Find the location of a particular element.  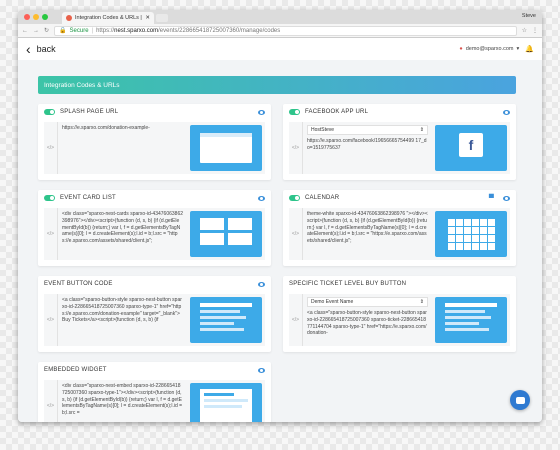

chat-bubble-icon is located at coordinates (520, 400).